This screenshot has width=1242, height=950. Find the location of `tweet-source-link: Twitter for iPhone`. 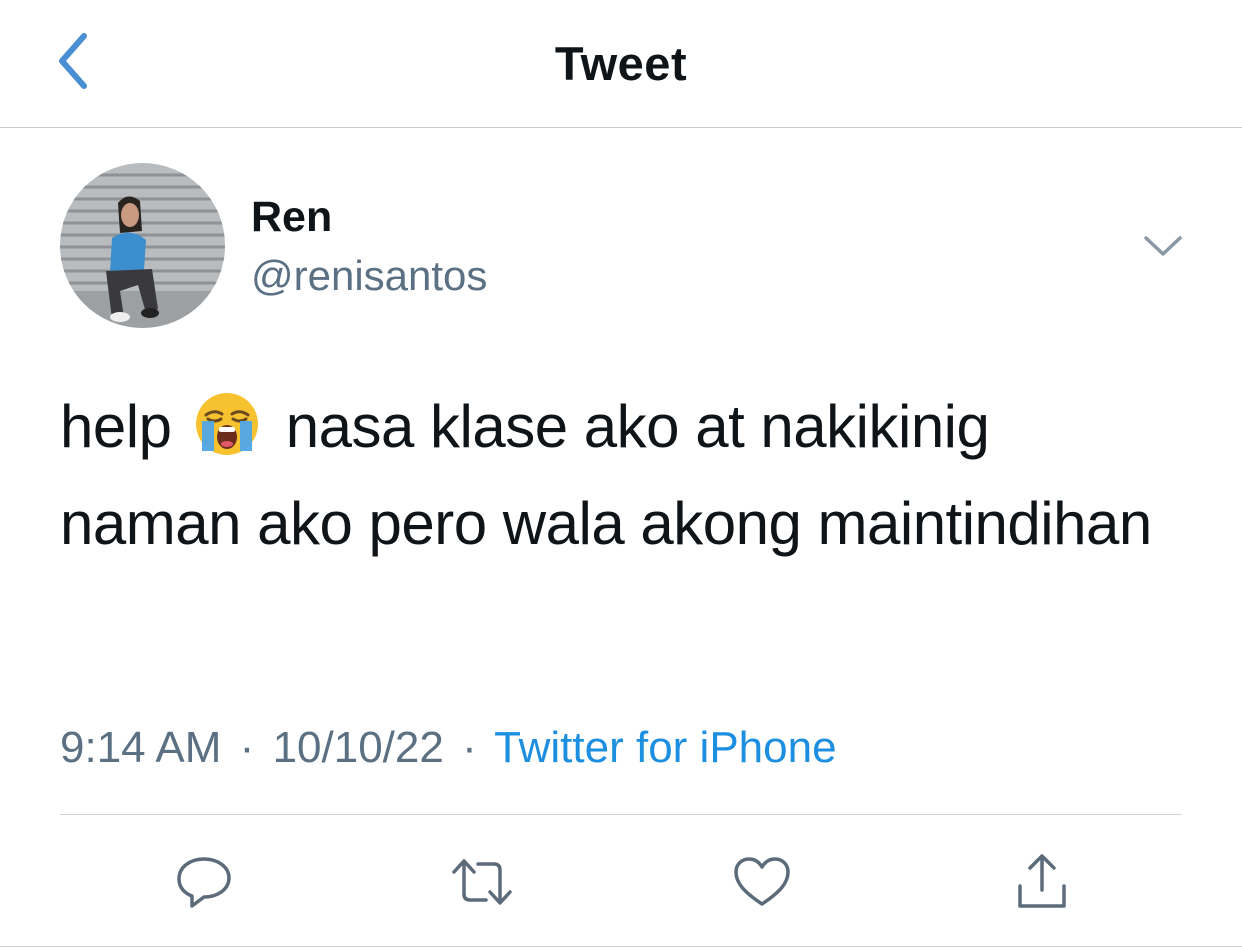

tweet-source-link: Twitter for iPhone is located at coordinates (665, 747).